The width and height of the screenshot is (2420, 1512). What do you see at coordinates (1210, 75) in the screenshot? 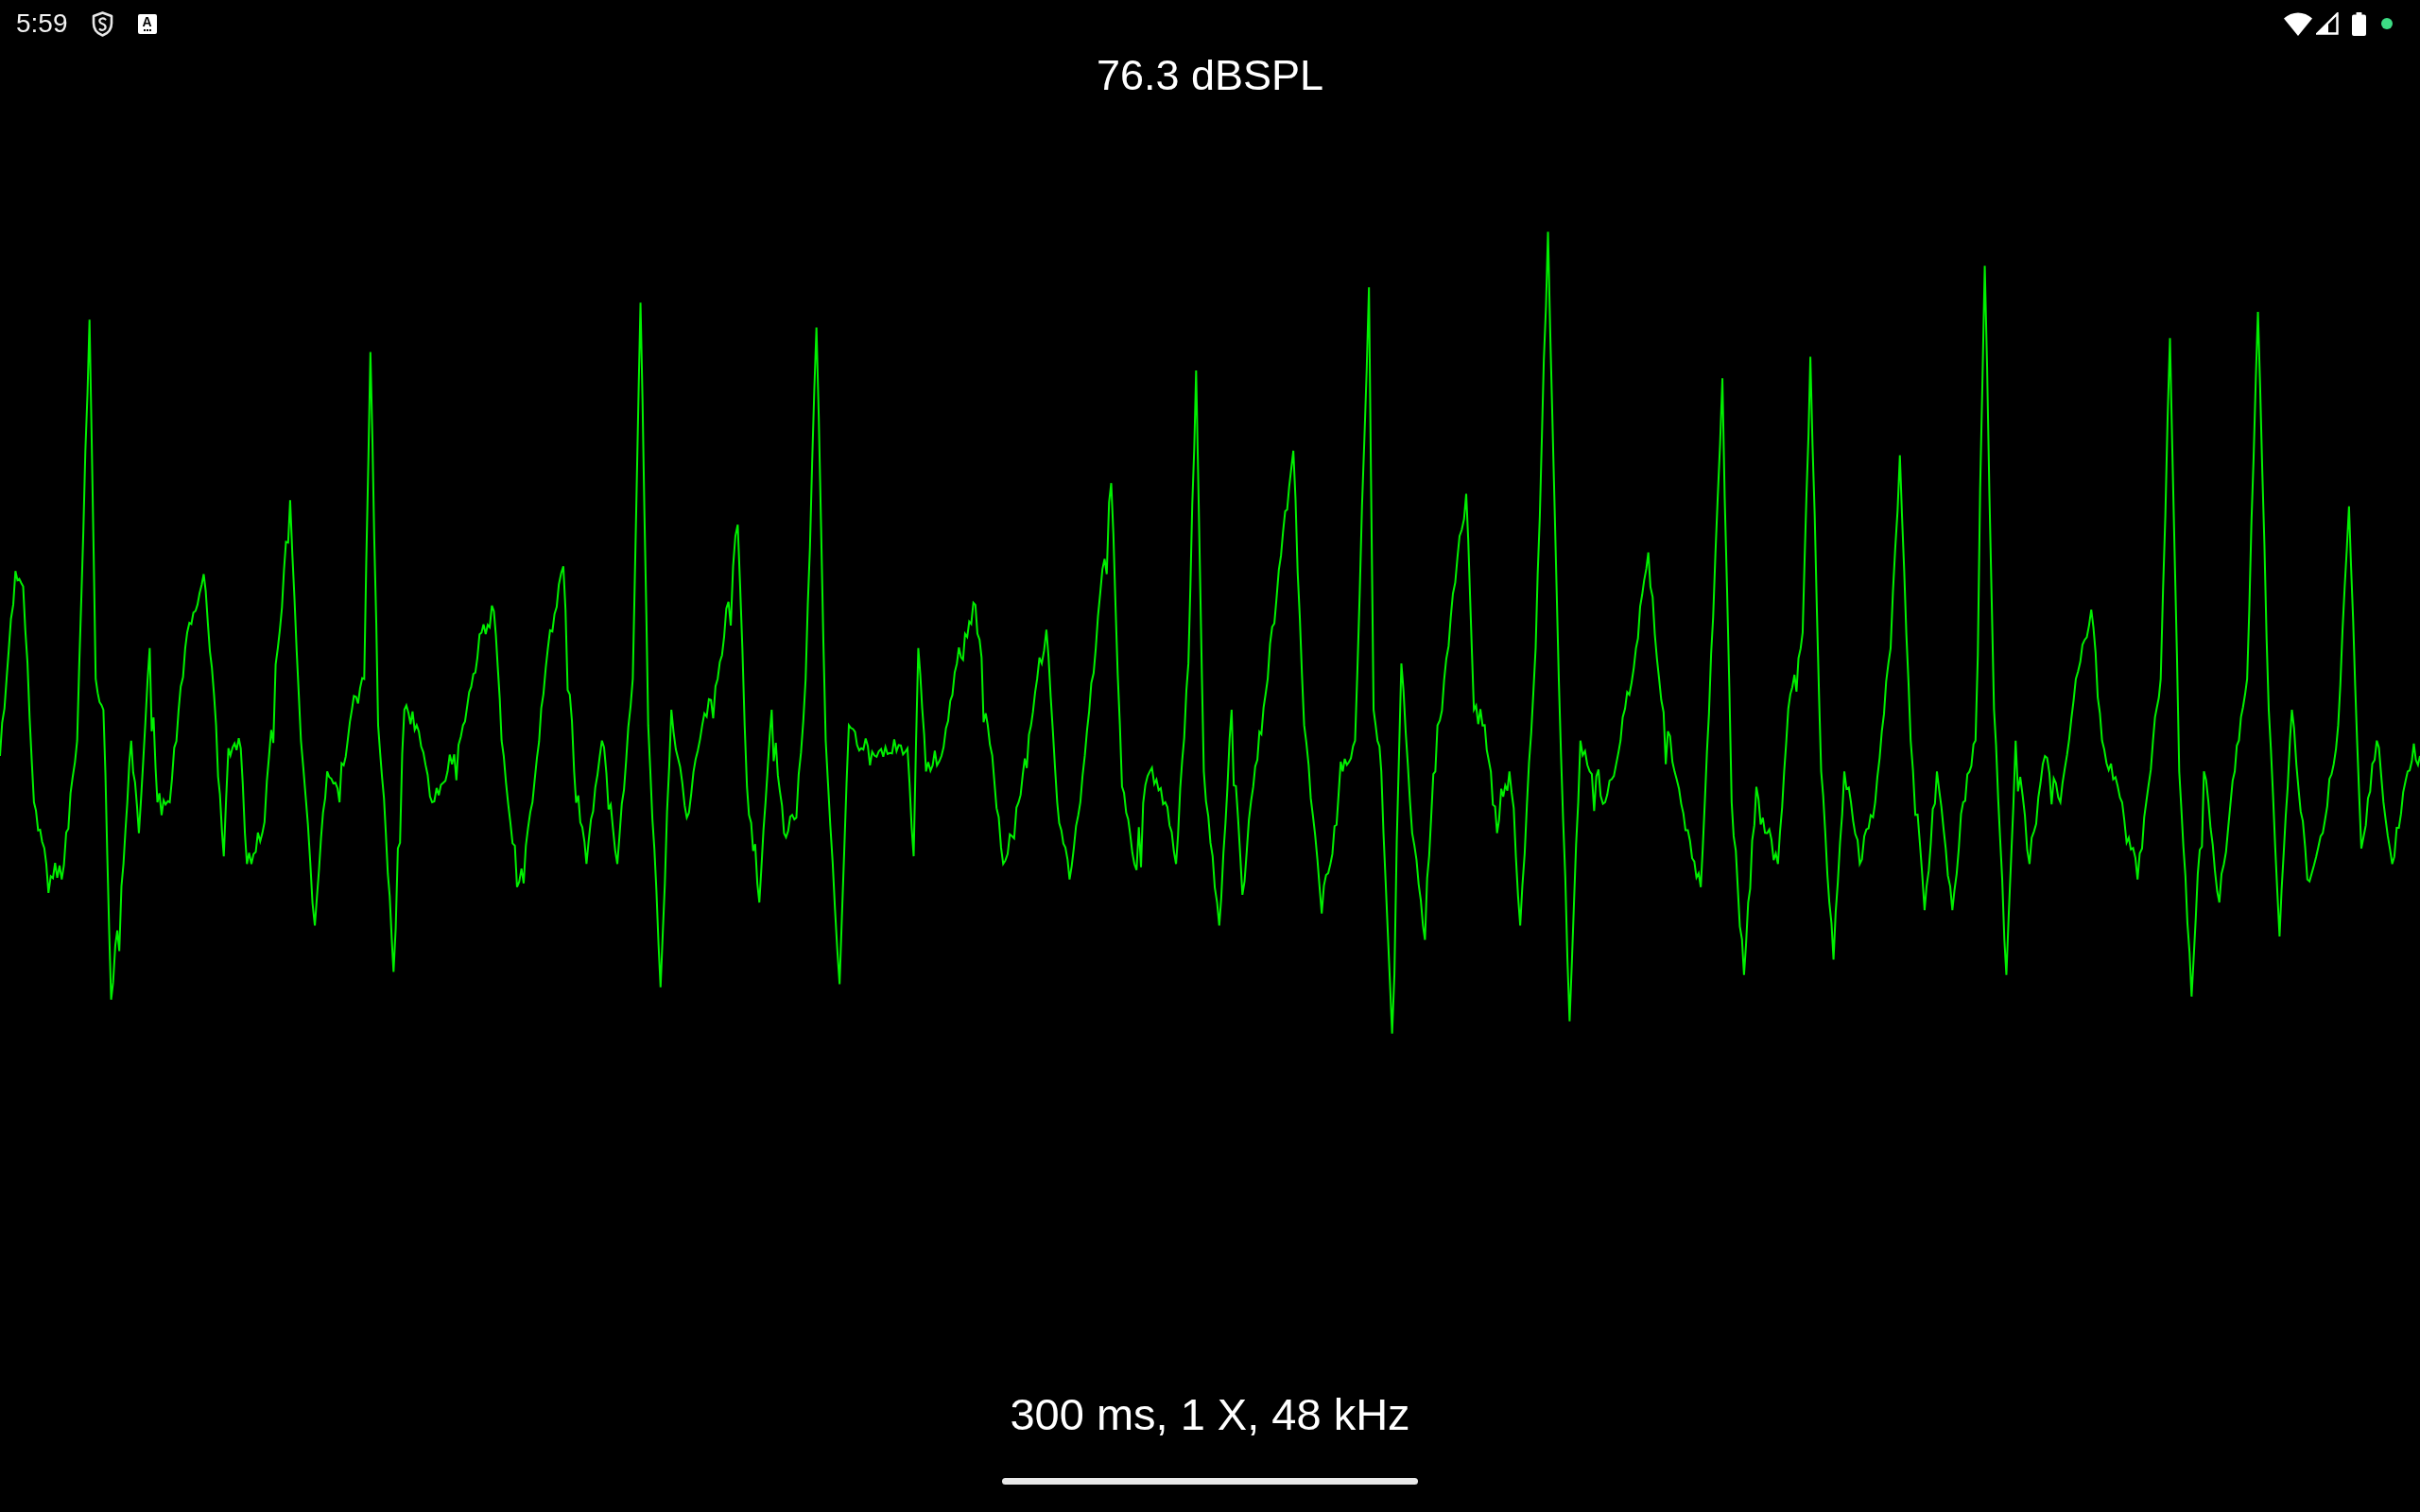
I see `sound-level-reading: 76.3 dBSPL` at bounding box center [1210, 75].